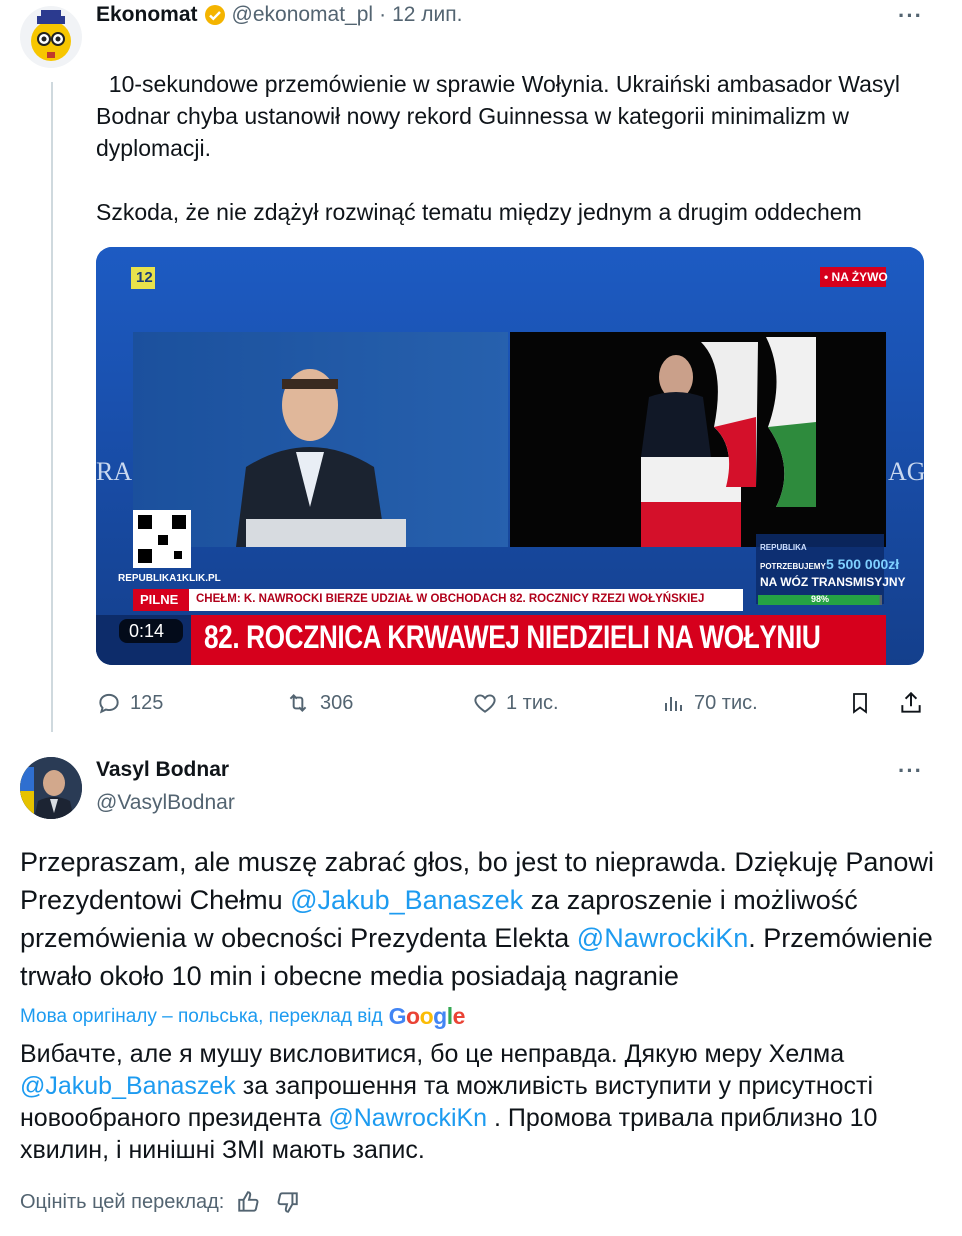  What do you see at coordinates (856, 277) in the screenshot?
I see `live-badge: • NA ŻYWO` at bounding box center [856, 277].